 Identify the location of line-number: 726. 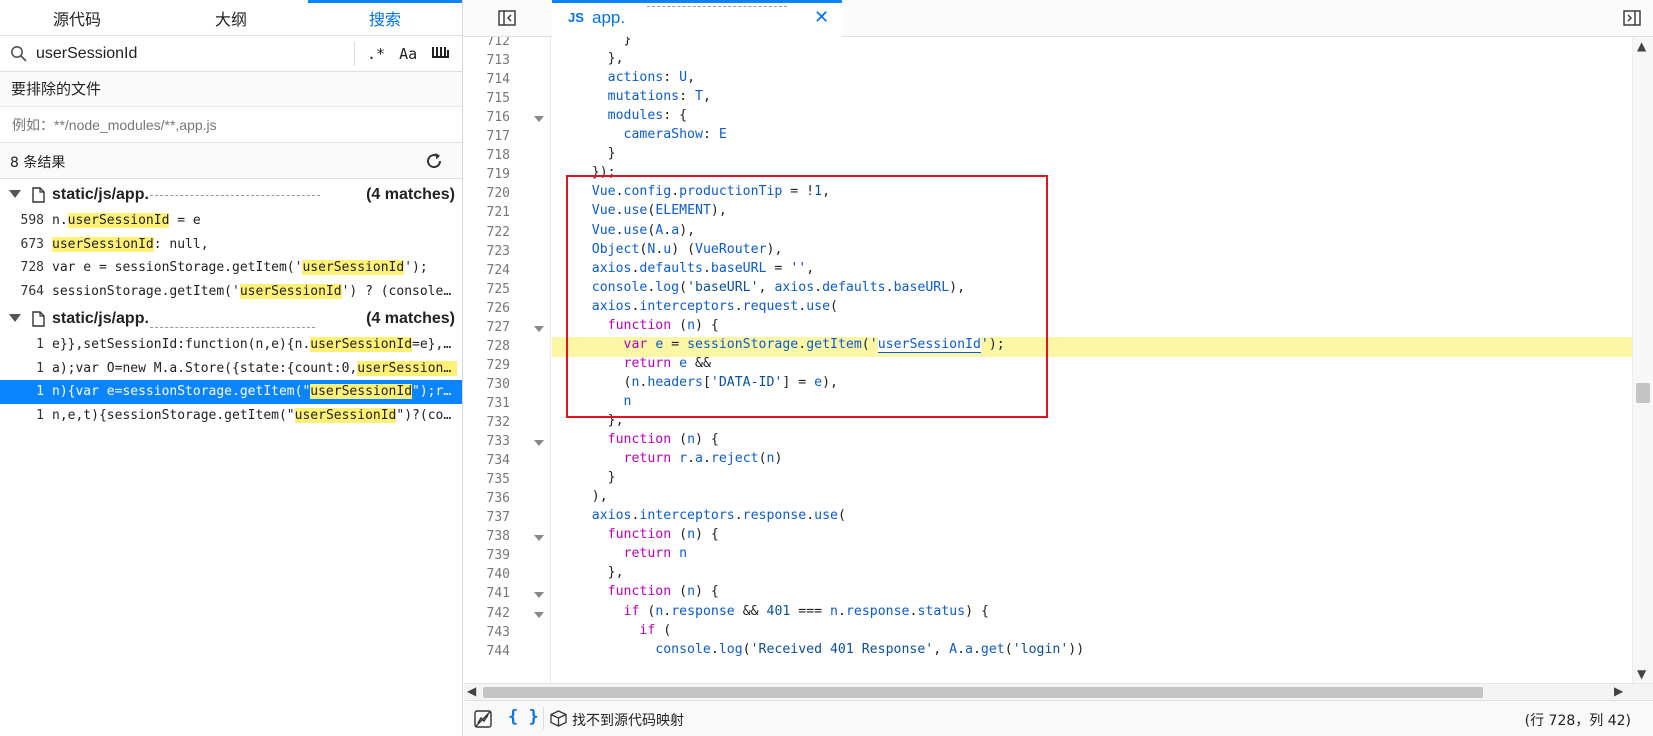
(487, 308).